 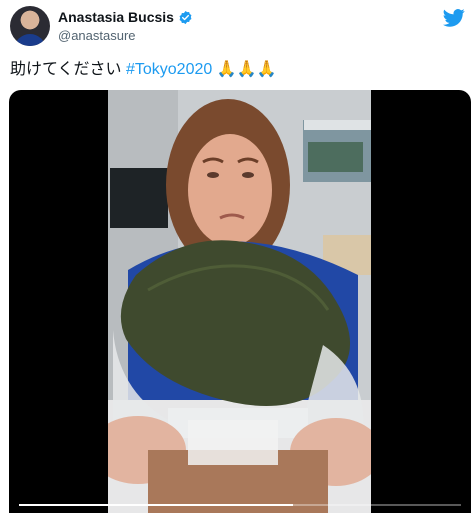 I want to click on name-row: Anastasia Bucsis, so click(x=125, y=17).